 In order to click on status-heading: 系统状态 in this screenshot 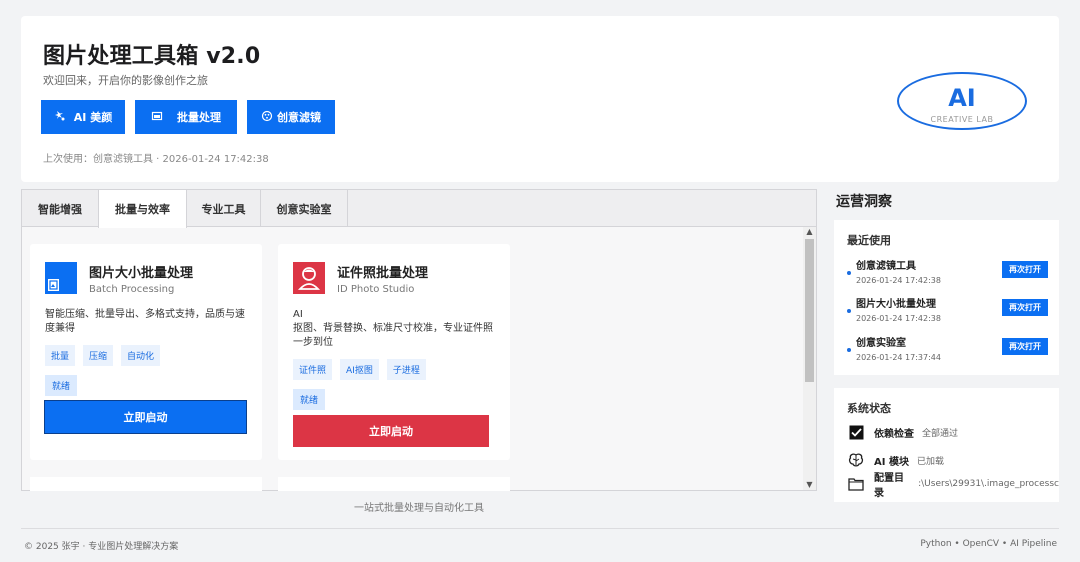, I will do `click(869, 408)`.